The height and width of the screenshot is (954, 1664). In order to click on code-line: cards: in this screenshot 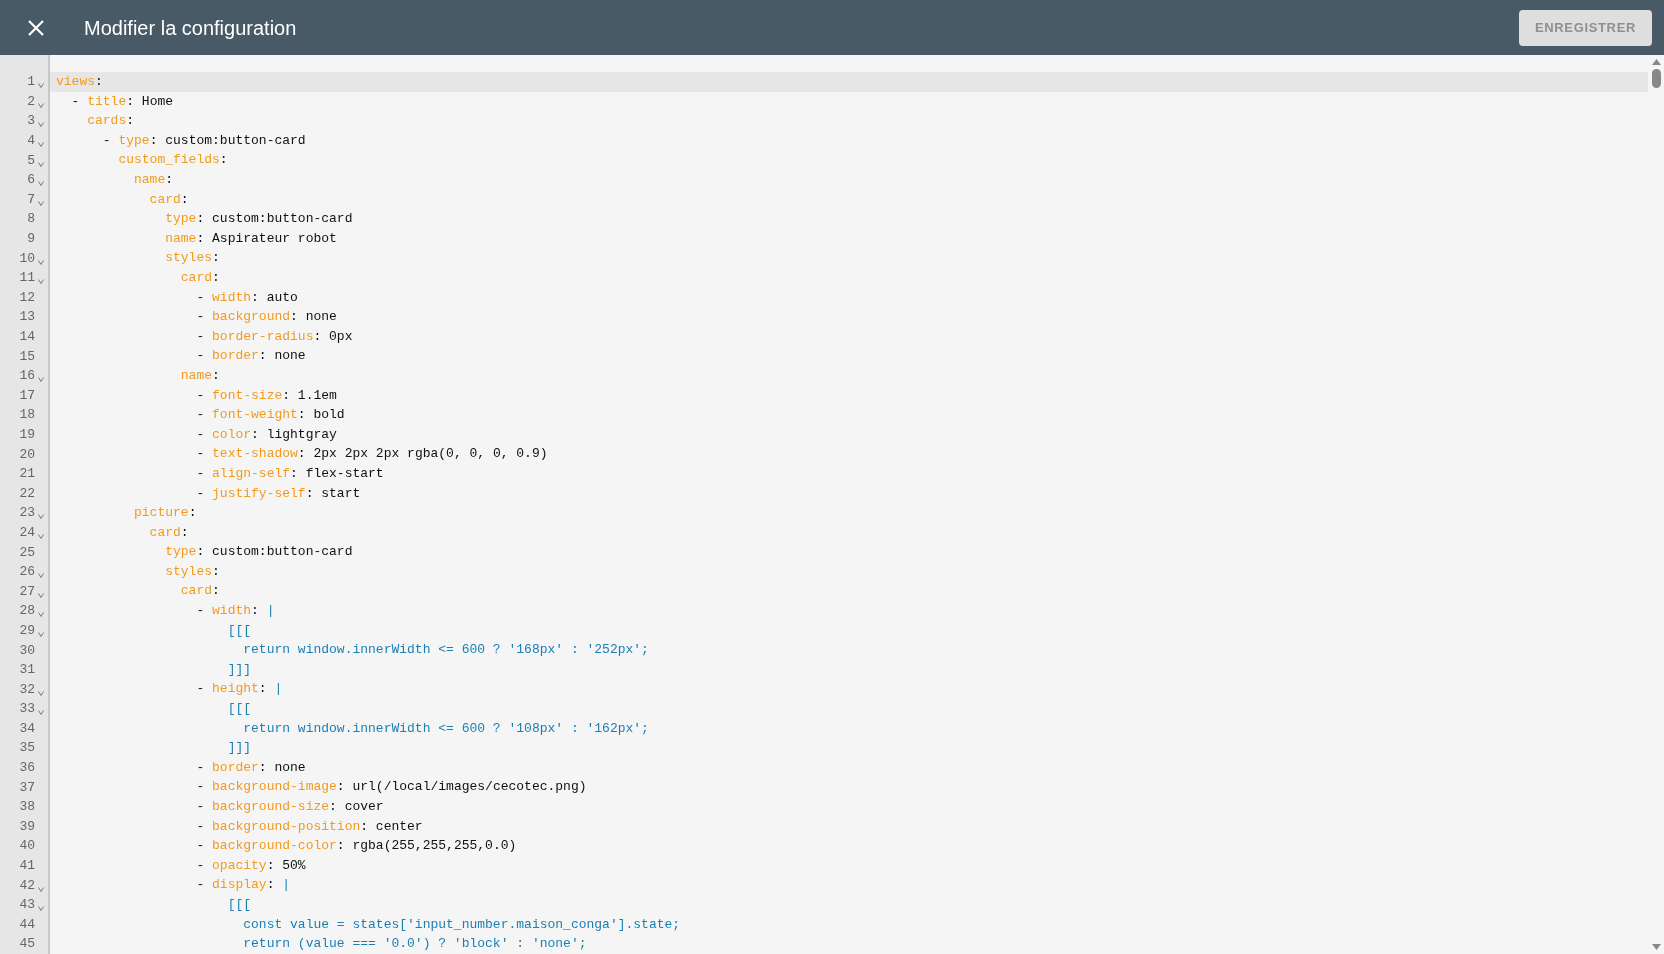, I will do `click(111, 121)`.